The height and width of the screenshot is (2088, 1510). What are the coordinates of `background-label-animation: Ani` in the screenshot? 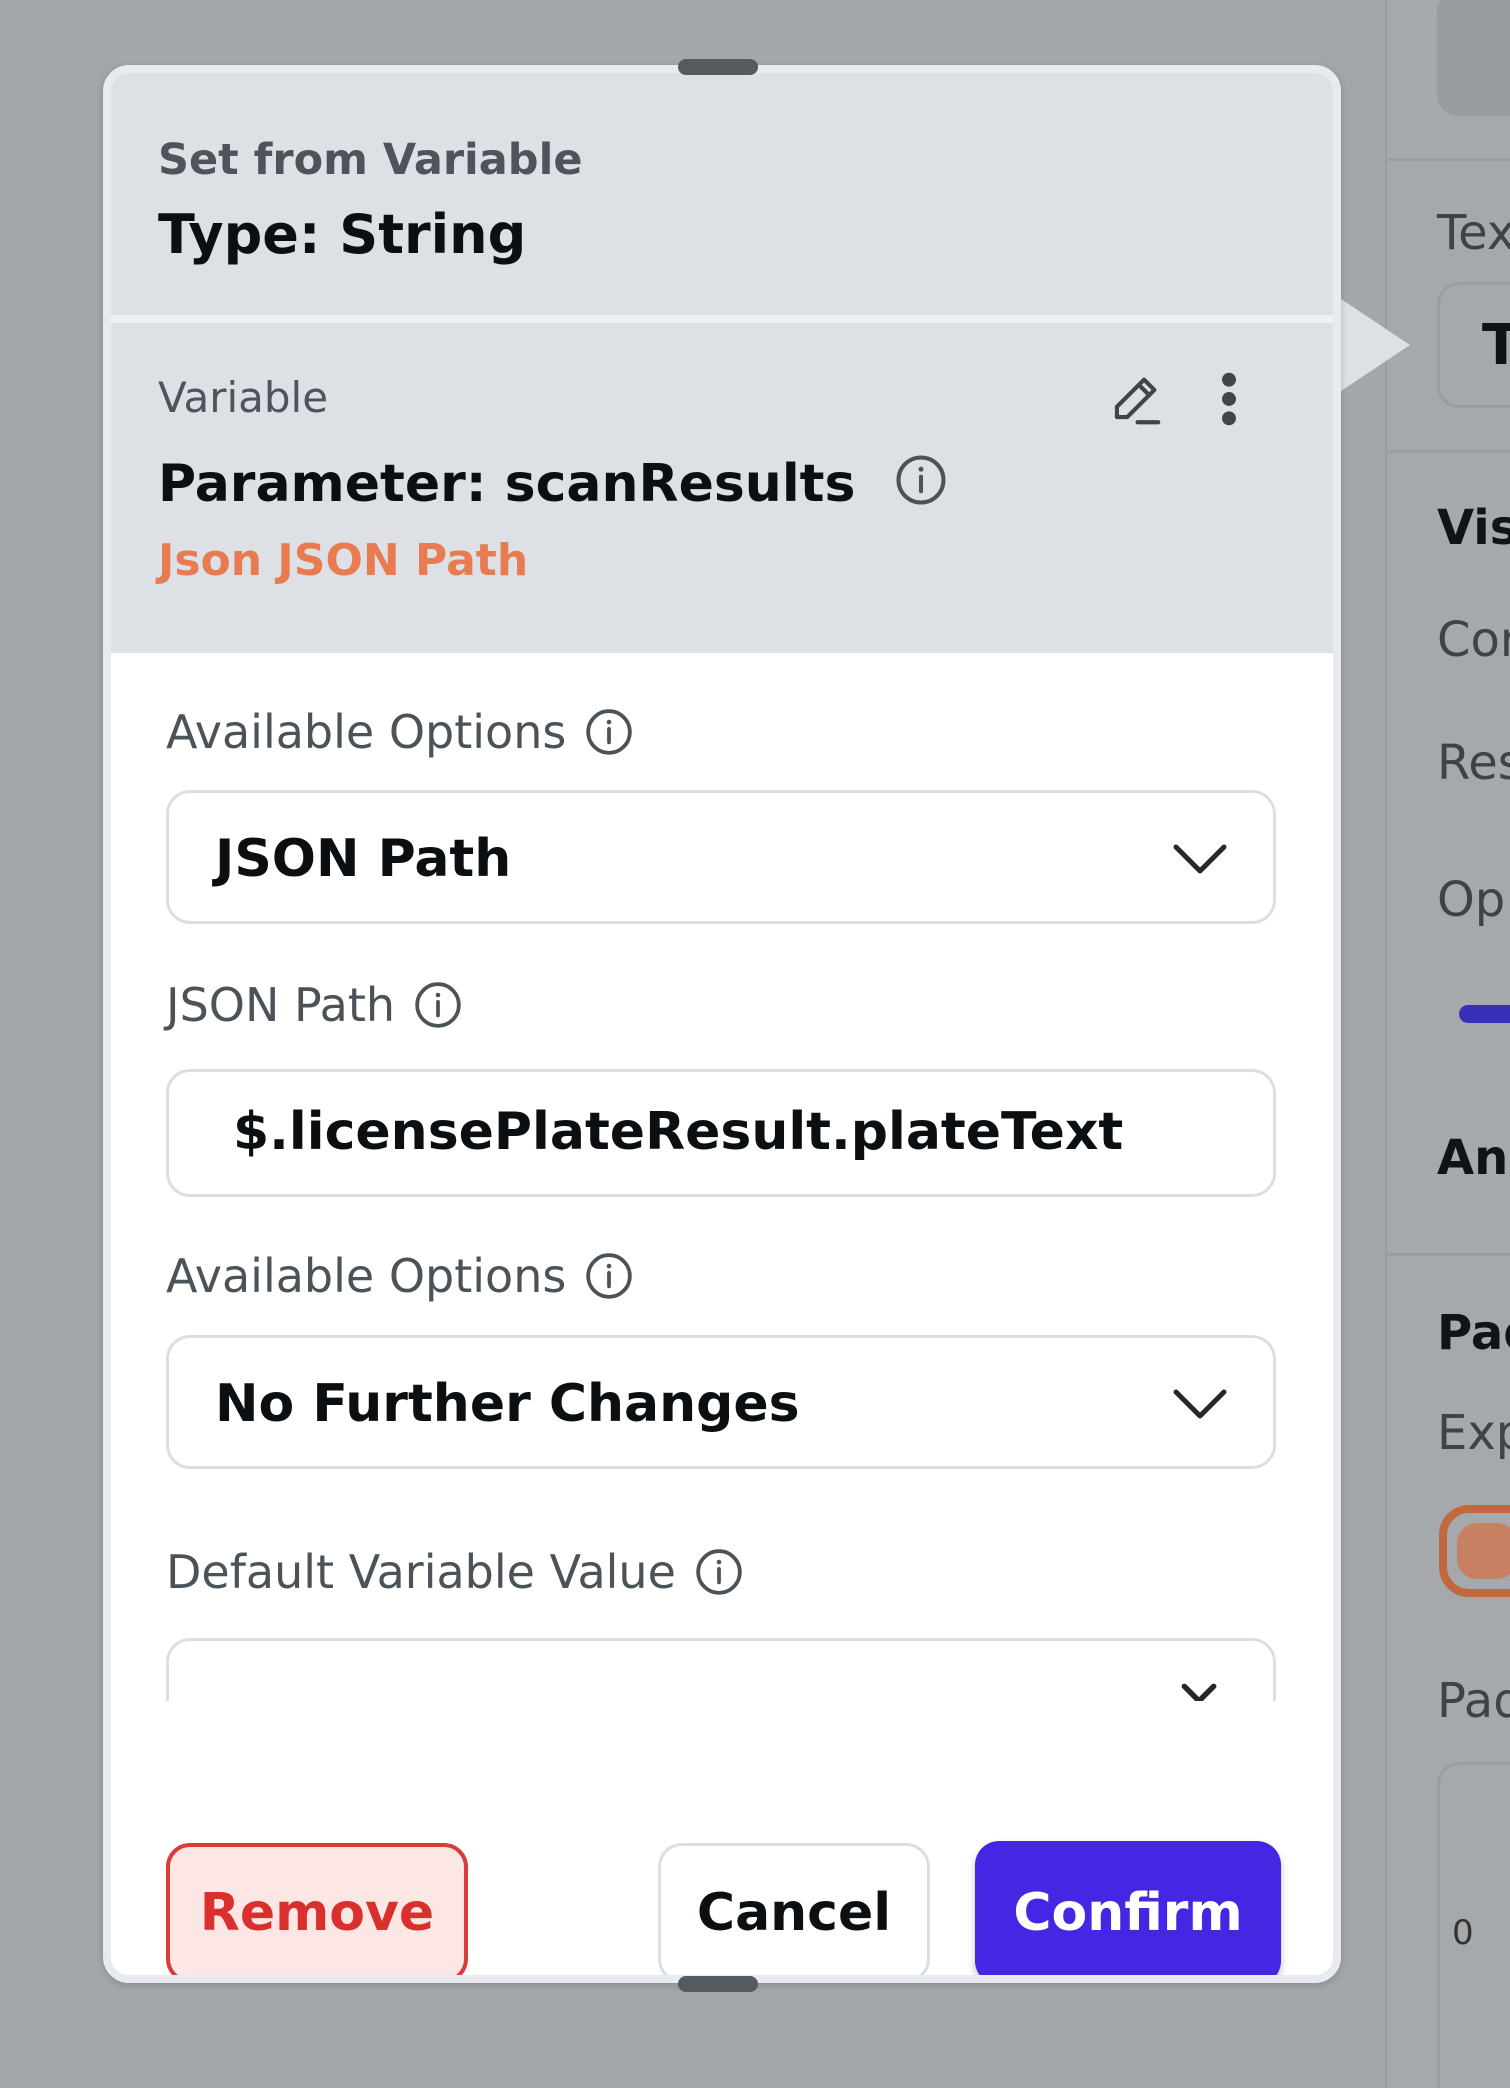 It's located at (1473, 1158).